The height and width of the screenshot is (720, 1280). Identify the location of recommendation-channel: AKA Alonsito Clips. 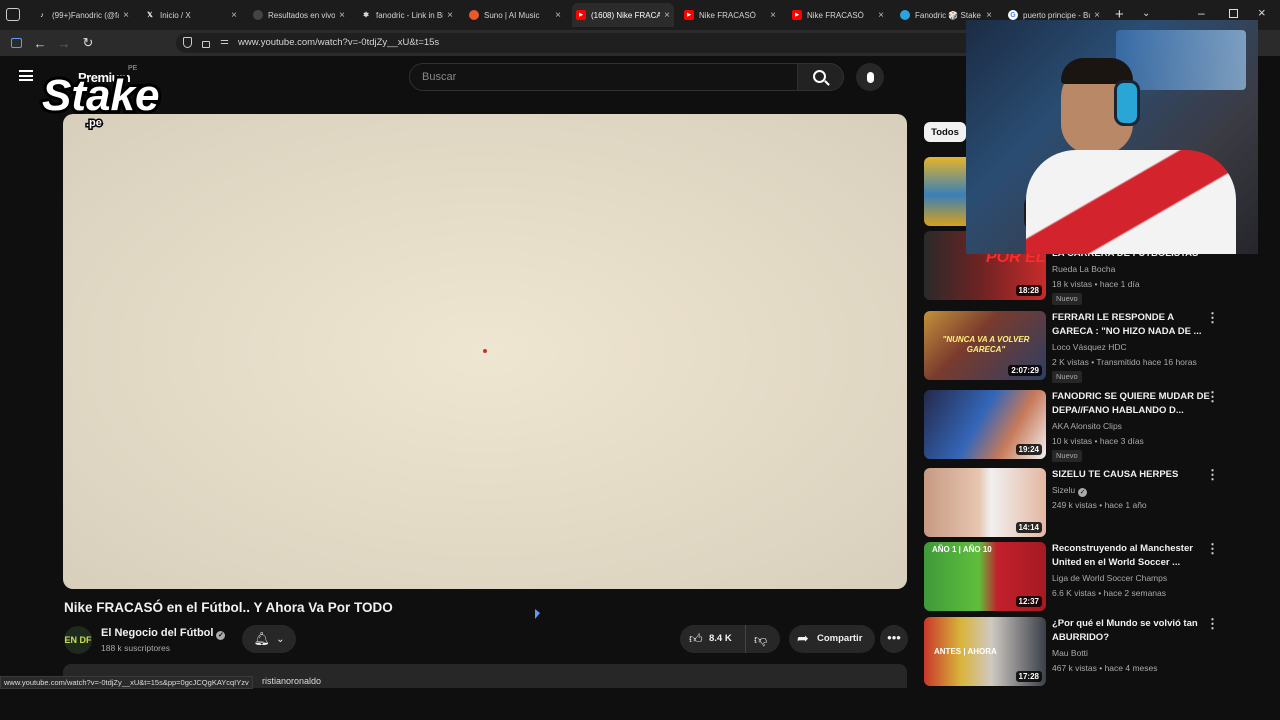
(1087, 426).